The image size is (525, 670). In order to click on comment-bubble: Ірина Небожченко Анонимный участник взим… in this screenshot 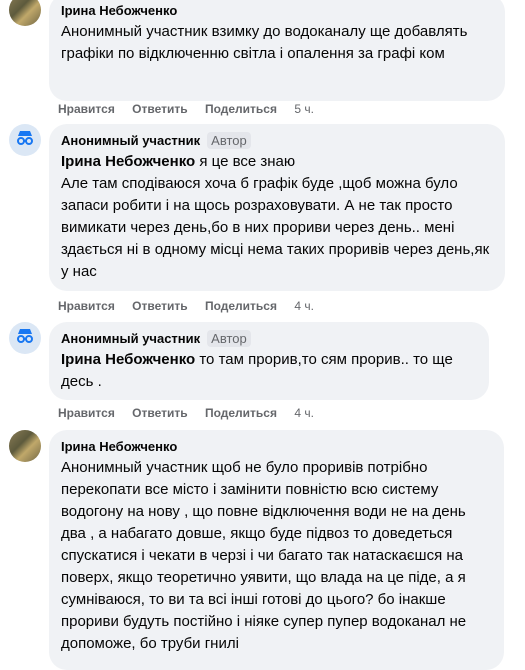, I will do `click(277, 50)`.